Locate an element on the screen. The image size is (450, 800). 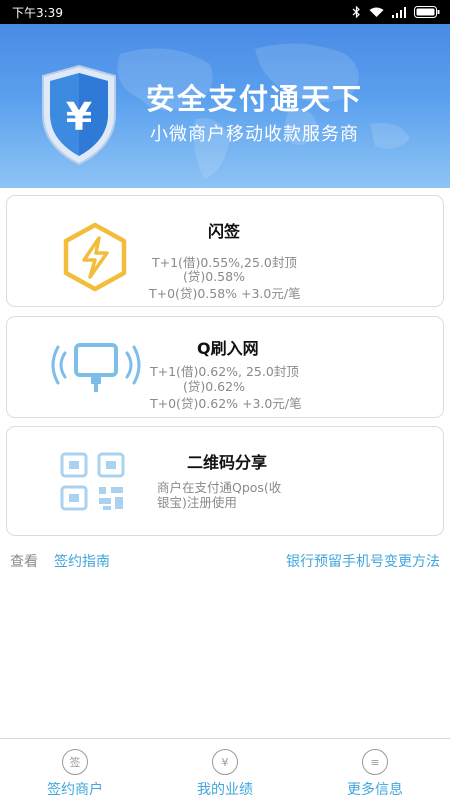
shield-symbol: ¥ is located at coordinates (79, 117).